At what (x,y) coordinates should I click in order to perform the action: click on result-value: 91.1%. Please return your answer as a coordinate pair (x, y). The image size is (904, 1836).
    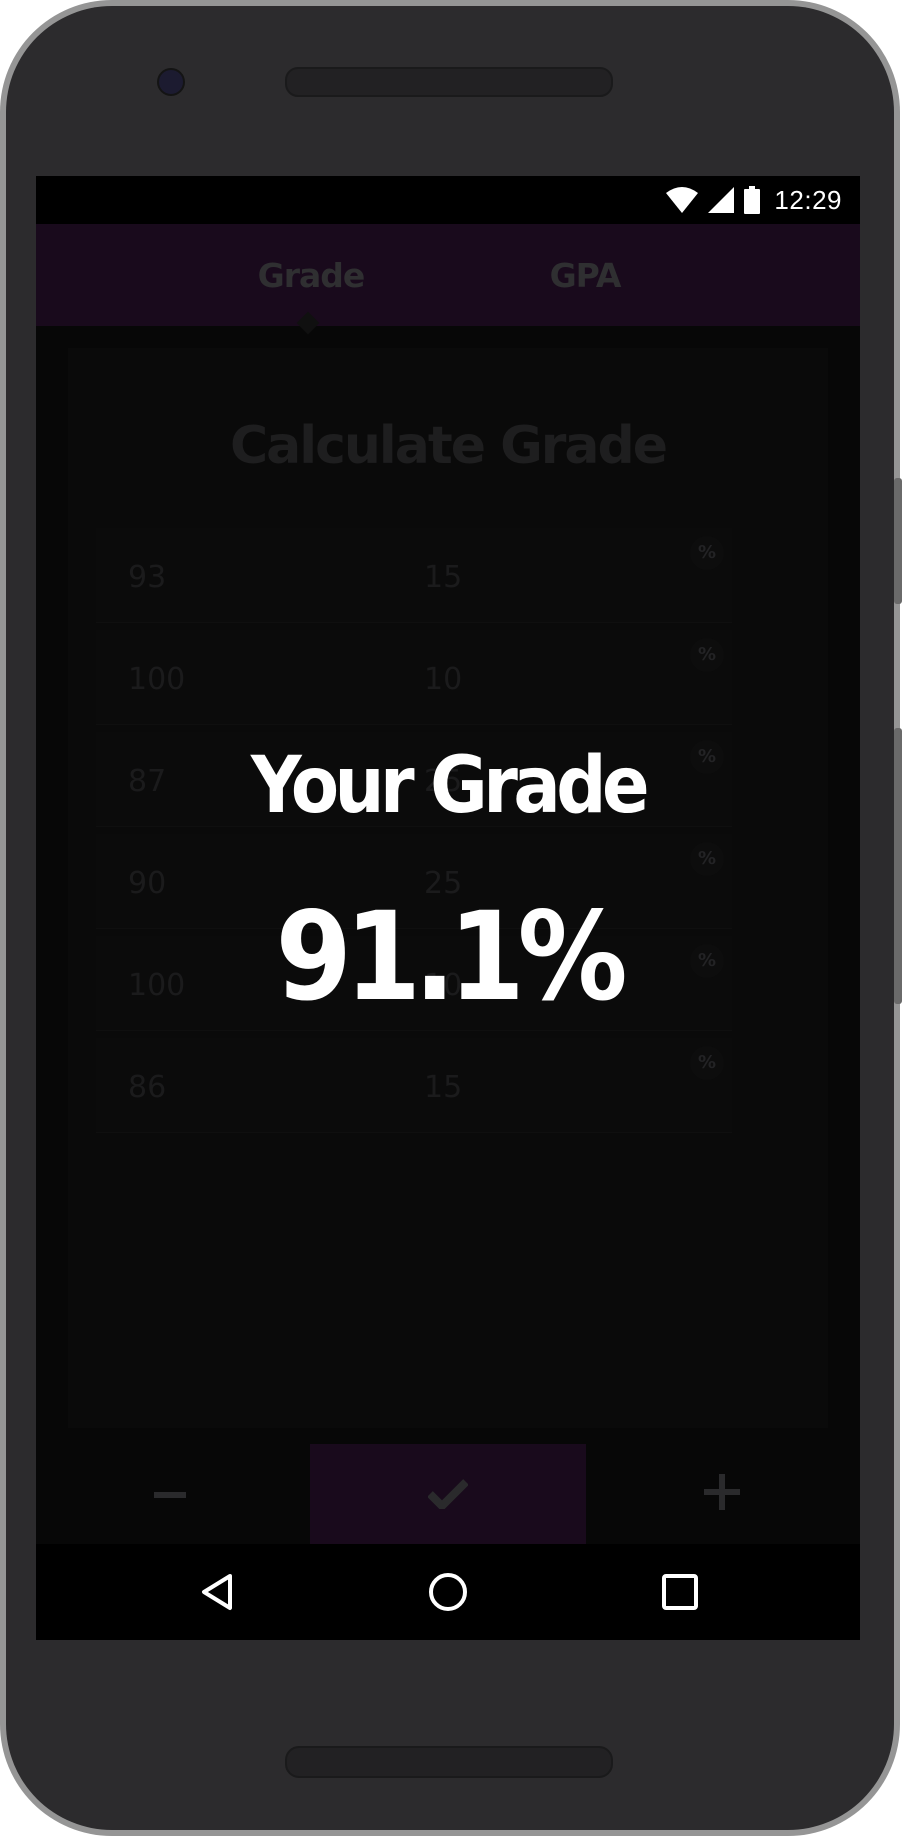
    Looking at the image, I should click on (451, 957).